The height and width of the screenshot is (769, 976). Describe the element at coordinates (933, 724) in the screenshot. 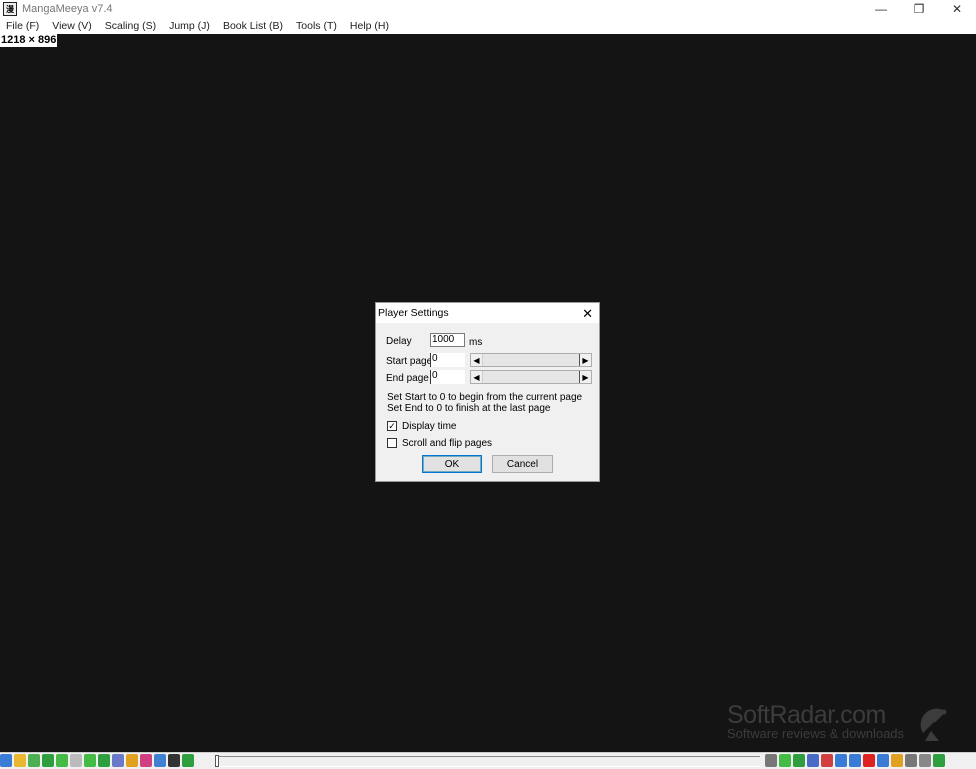

I see `satellite-dish-icon` at that location.